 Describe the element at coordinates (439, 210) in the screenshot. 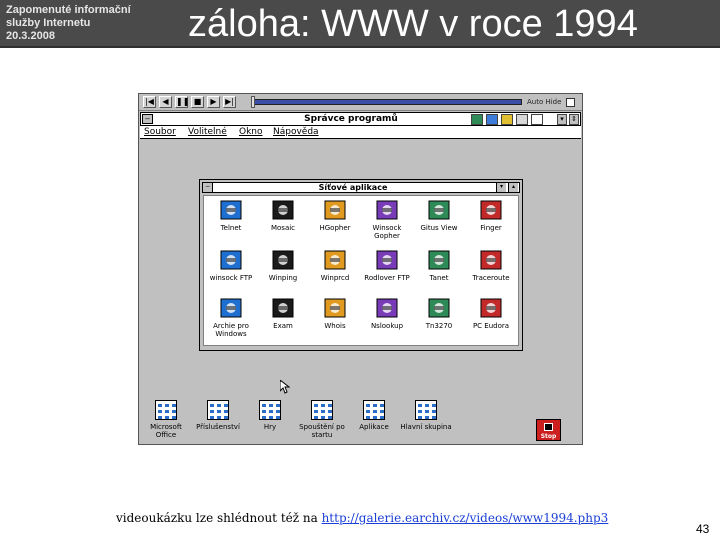

I see `gitus-view-icon` at that location.